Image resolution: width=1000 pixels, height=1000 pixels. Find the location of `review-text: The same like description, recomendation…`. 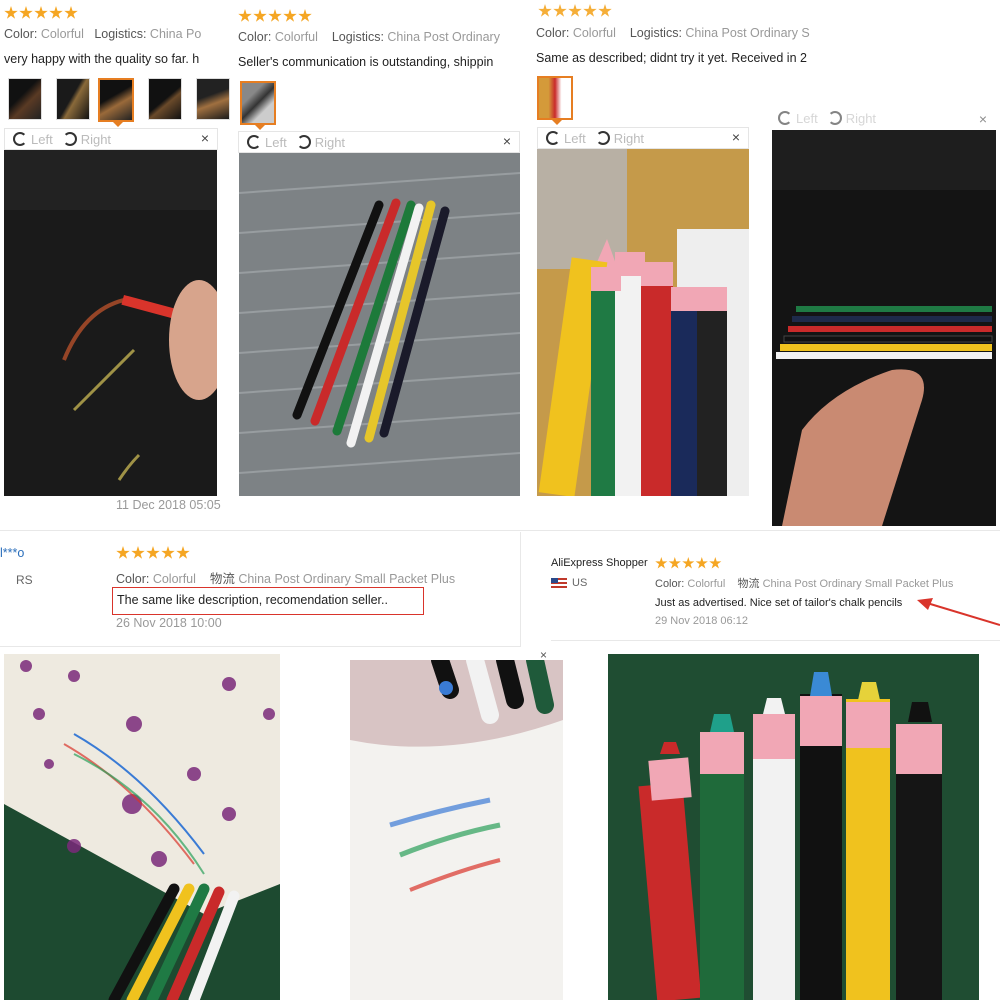

review-text: The same like description, recomendation… is located at coordinates (252, 600).